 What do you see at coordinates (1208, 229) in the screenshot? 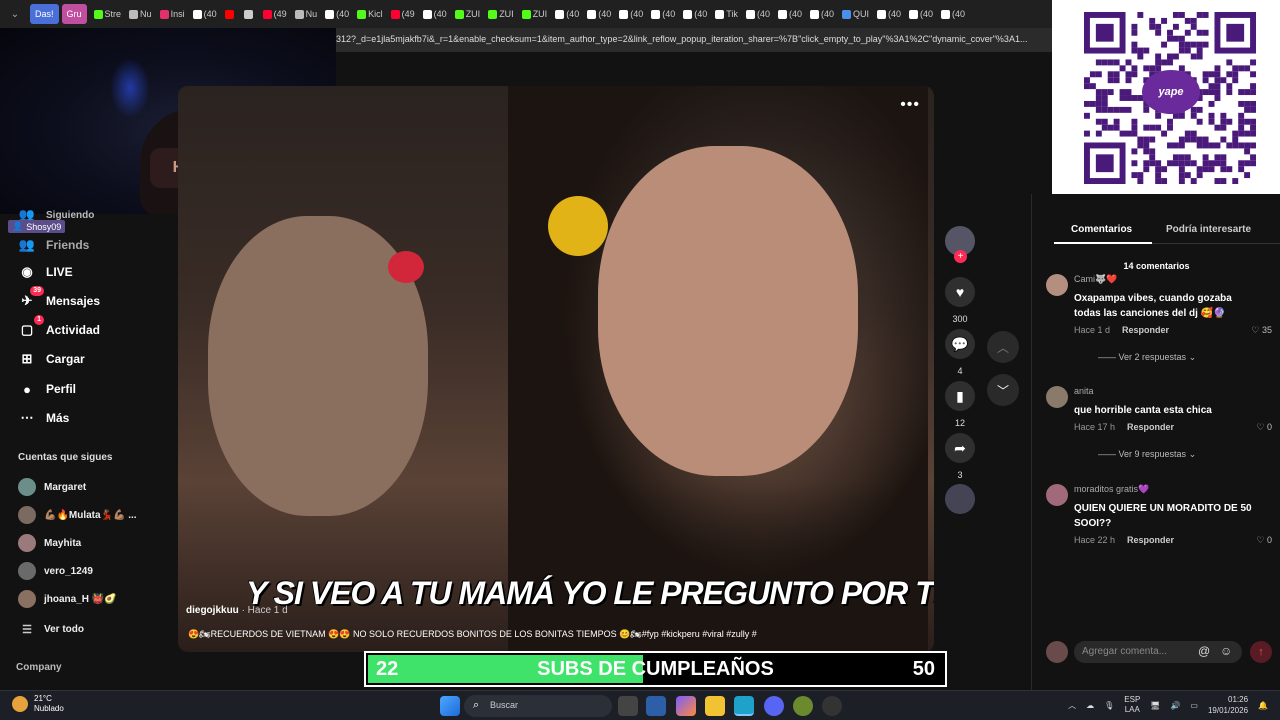
I see `tab-suggestions: Podría interesarte` at bounding box center [1208, 229].